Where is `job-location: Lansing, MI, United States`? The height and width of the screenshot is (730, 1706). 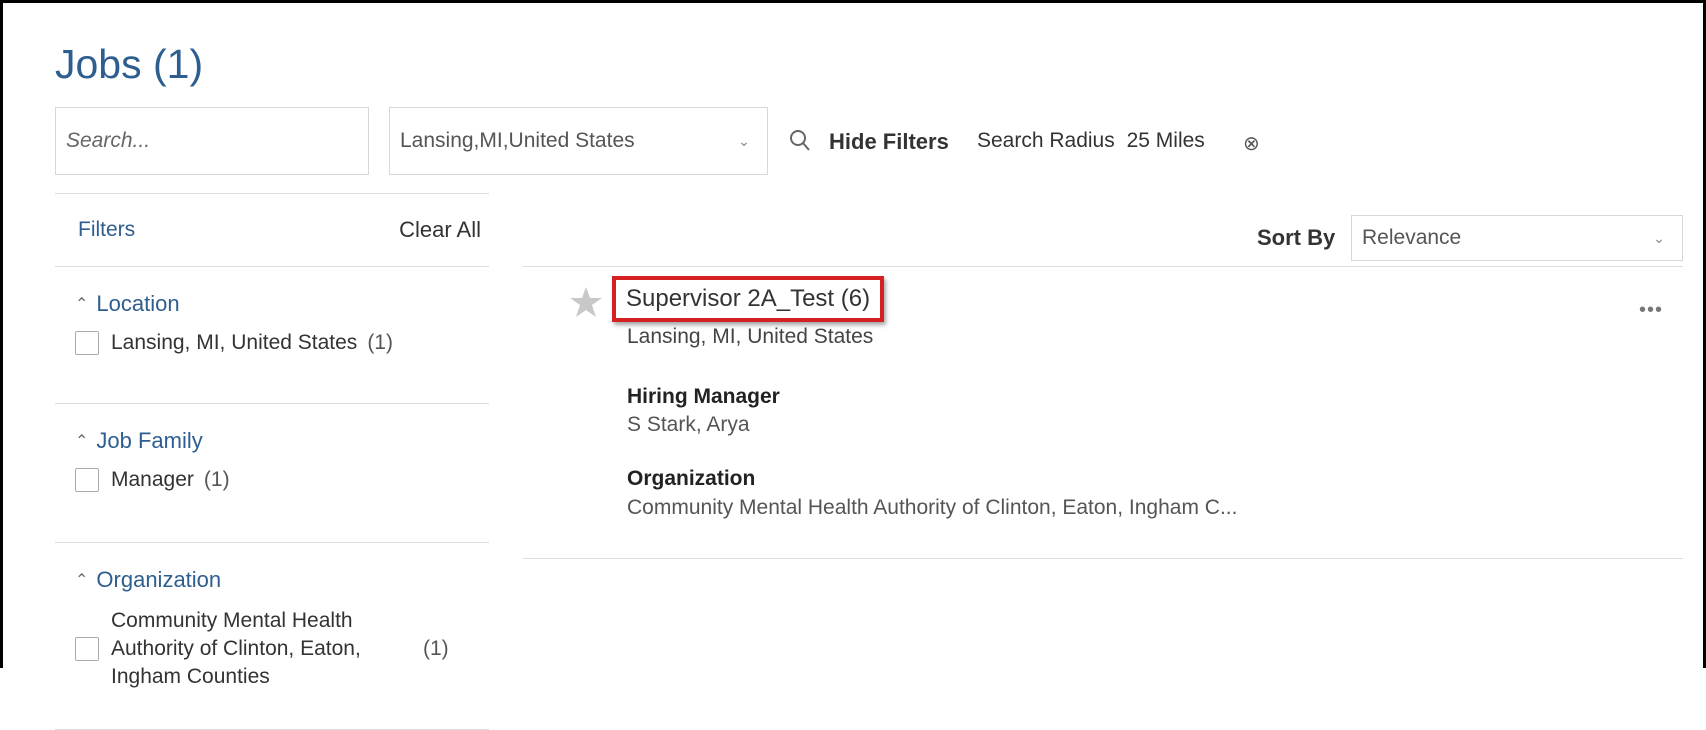 job-location: Lansing, MI, United States is located at coordinates (750, 336).